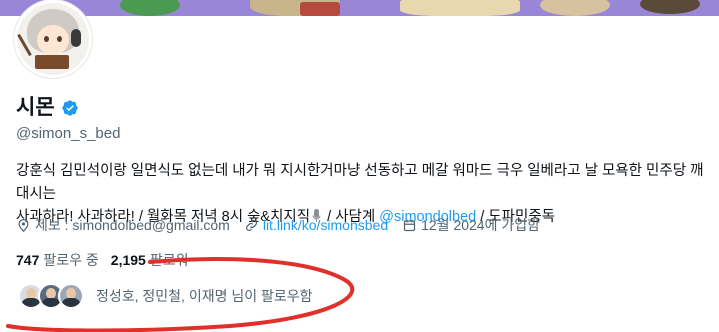 The height and width of the screenshot is (332, 719). I want to click on meta-location-text: 제보 : simondolbed@gmail.com, so click(132, 225).